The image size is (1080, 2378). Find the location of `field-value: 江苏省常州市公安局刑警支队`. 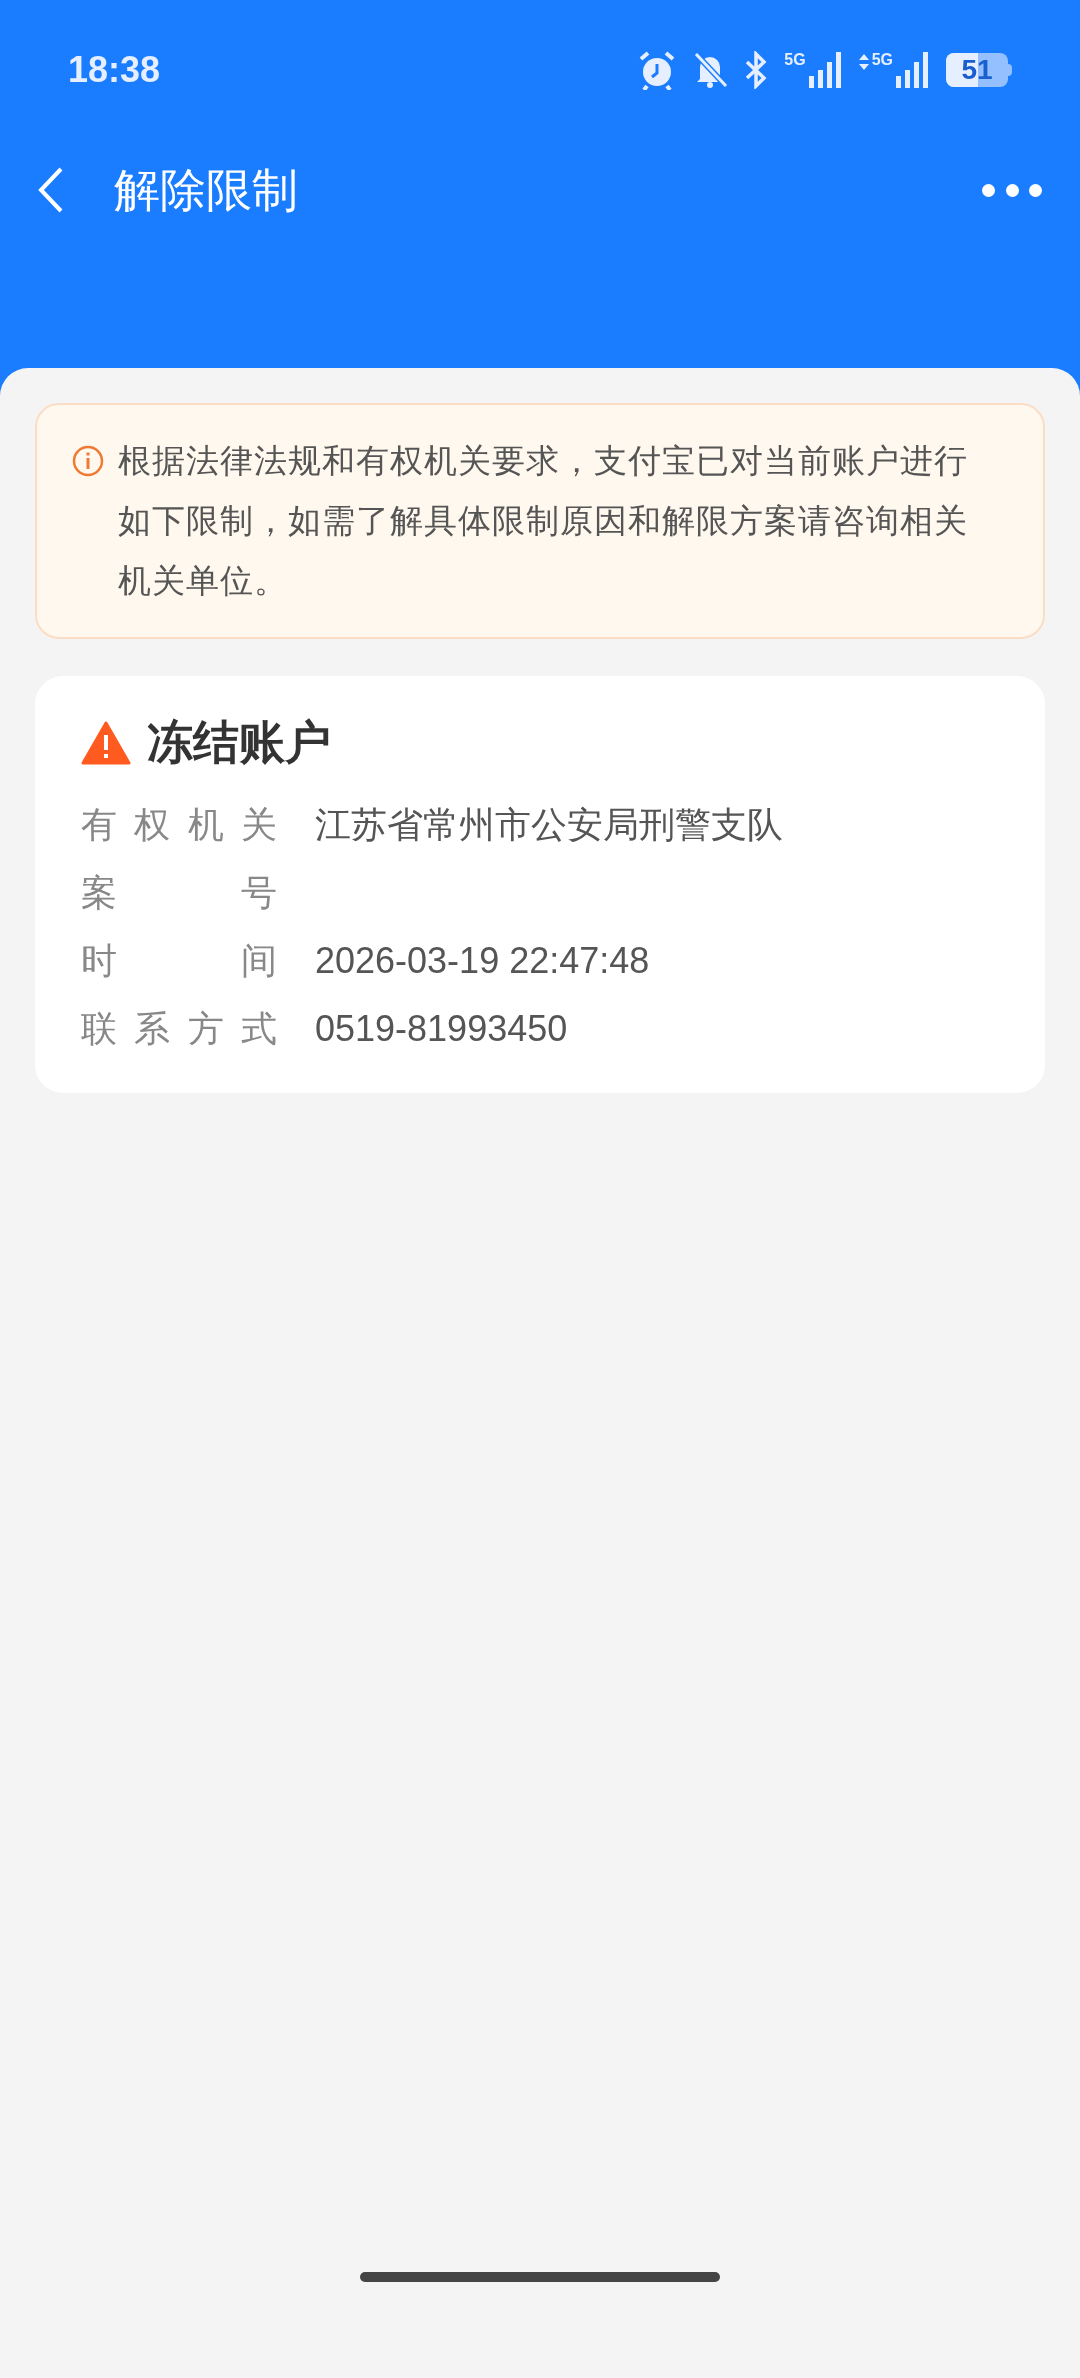

field-value: 江苏省常州市公安局刑警支队 is located at coordinates (549, 825).